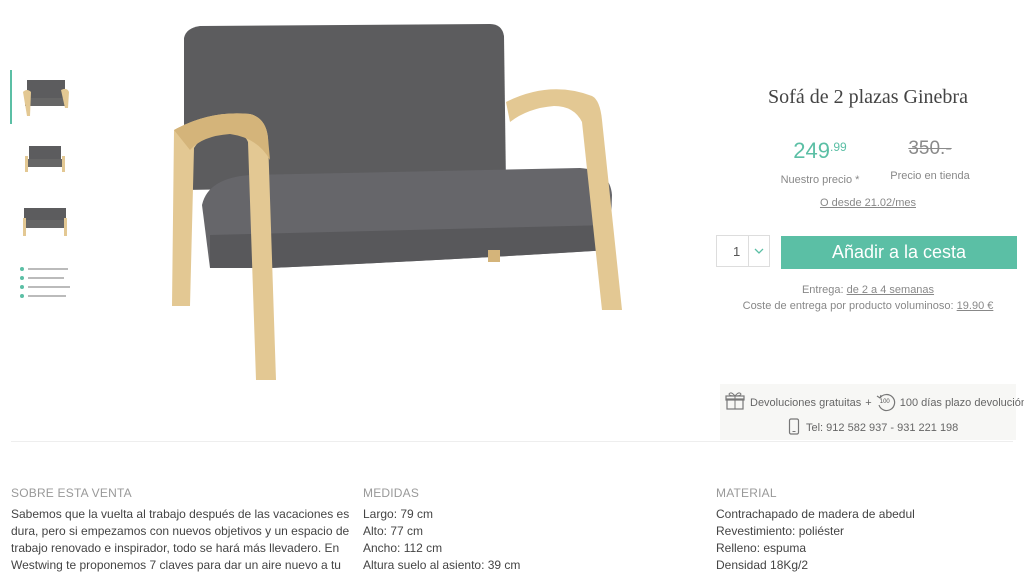 This screenshot has width=1024, height=574. Describe the element at coordinates (391, 493) in the screenshot. I see `measures-heading: MEDIDAS` at that location.